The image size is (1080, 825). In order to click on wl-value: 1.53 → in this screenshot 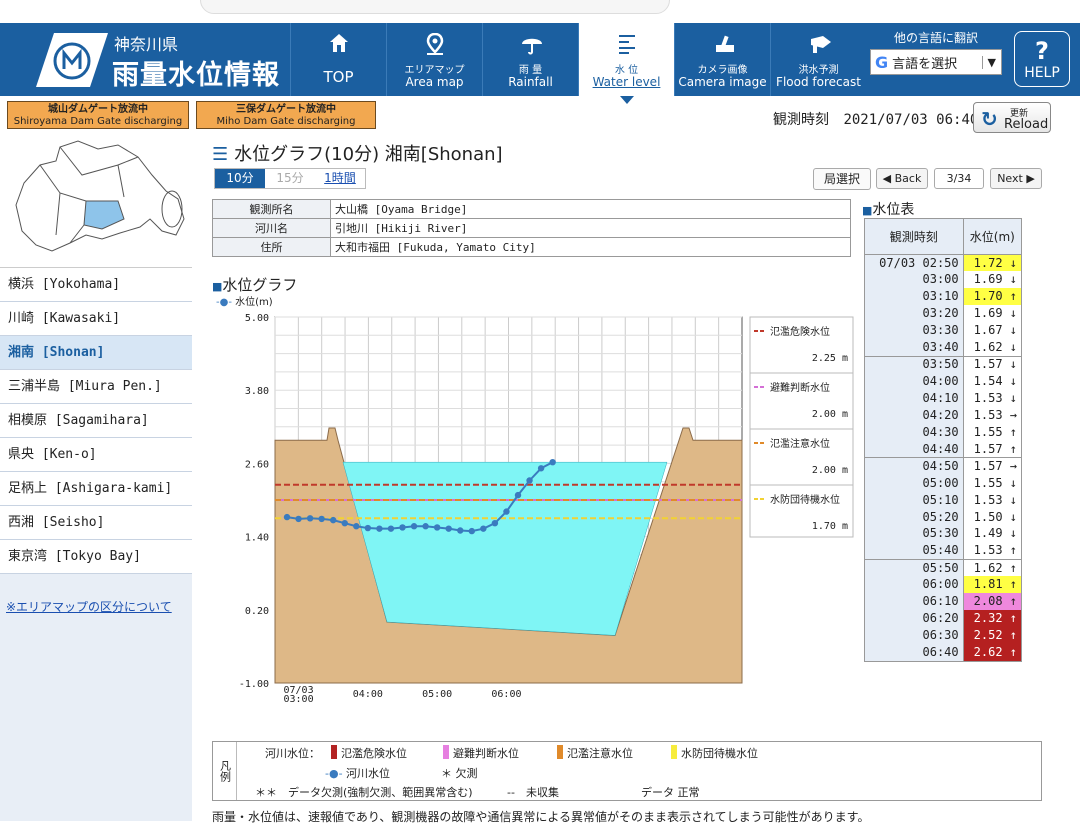, I will do `click(992, 415)`.